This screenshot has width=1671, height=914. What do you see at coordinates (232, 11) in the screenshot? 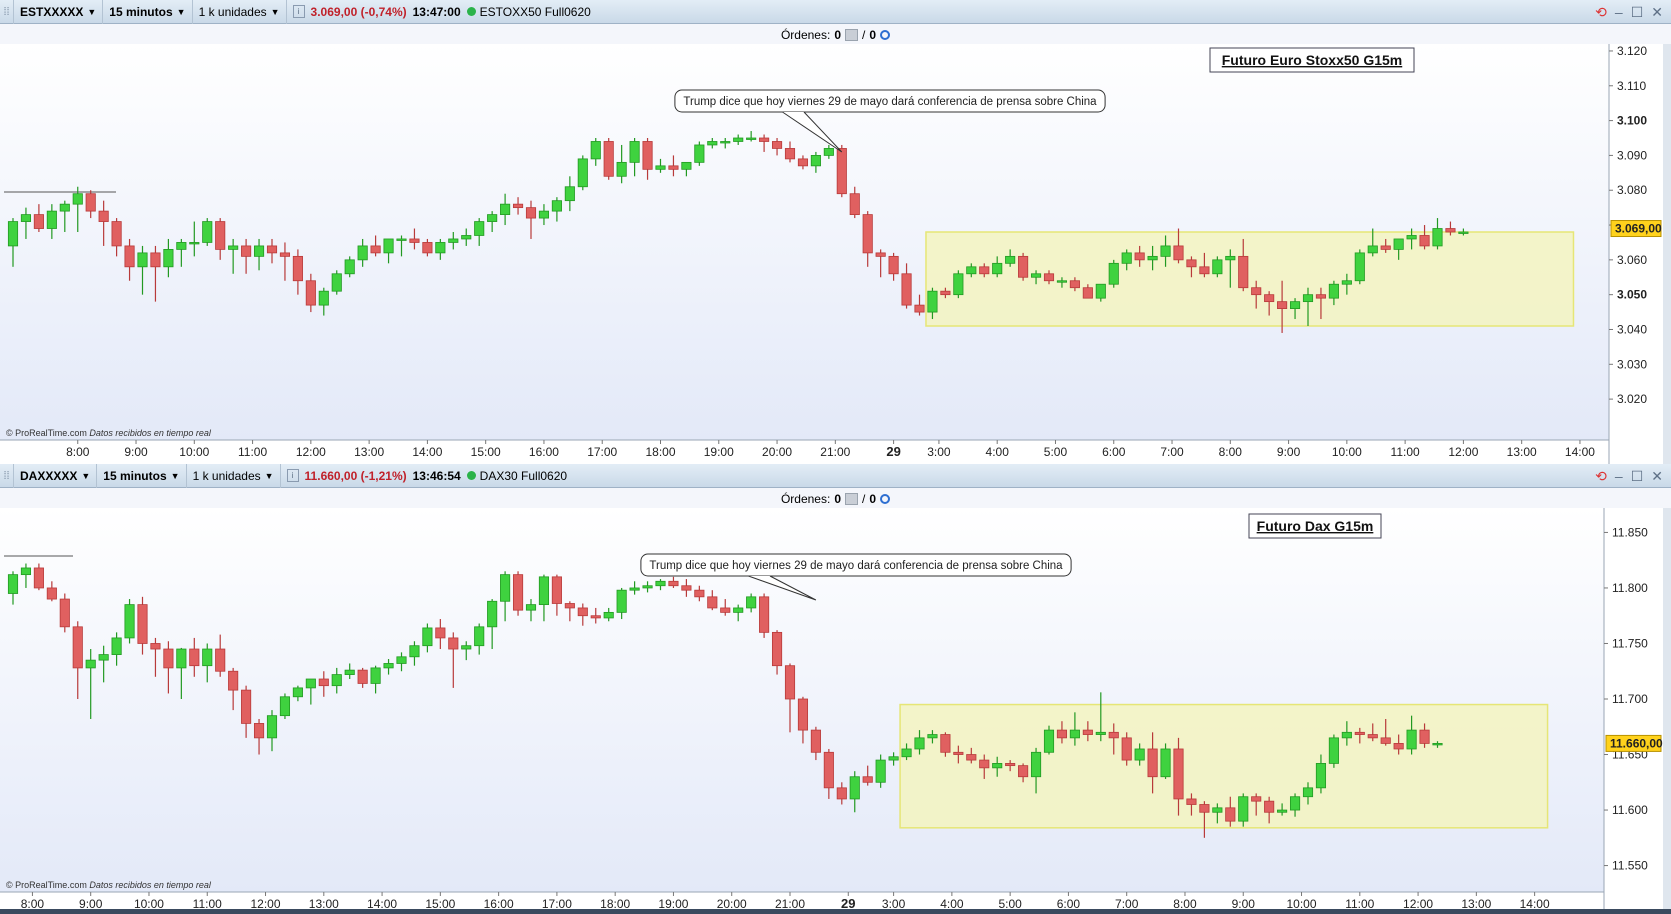
I see `units-label: 1 k unidades` at bounding box center [232, 11].